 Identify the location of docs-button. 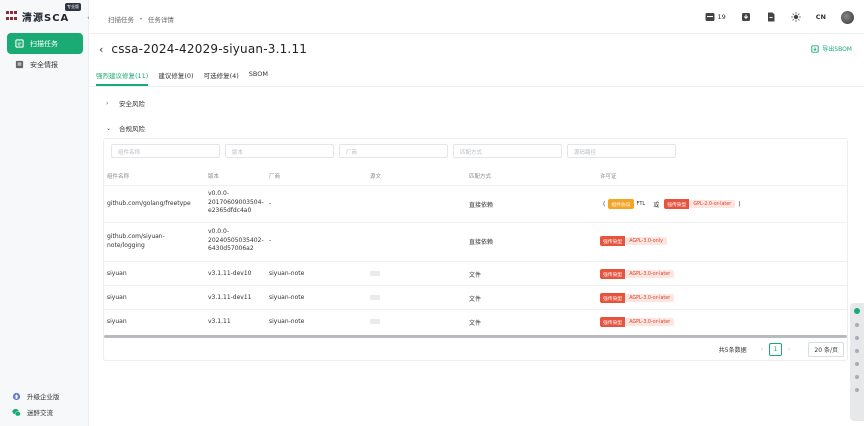
(771, 17).